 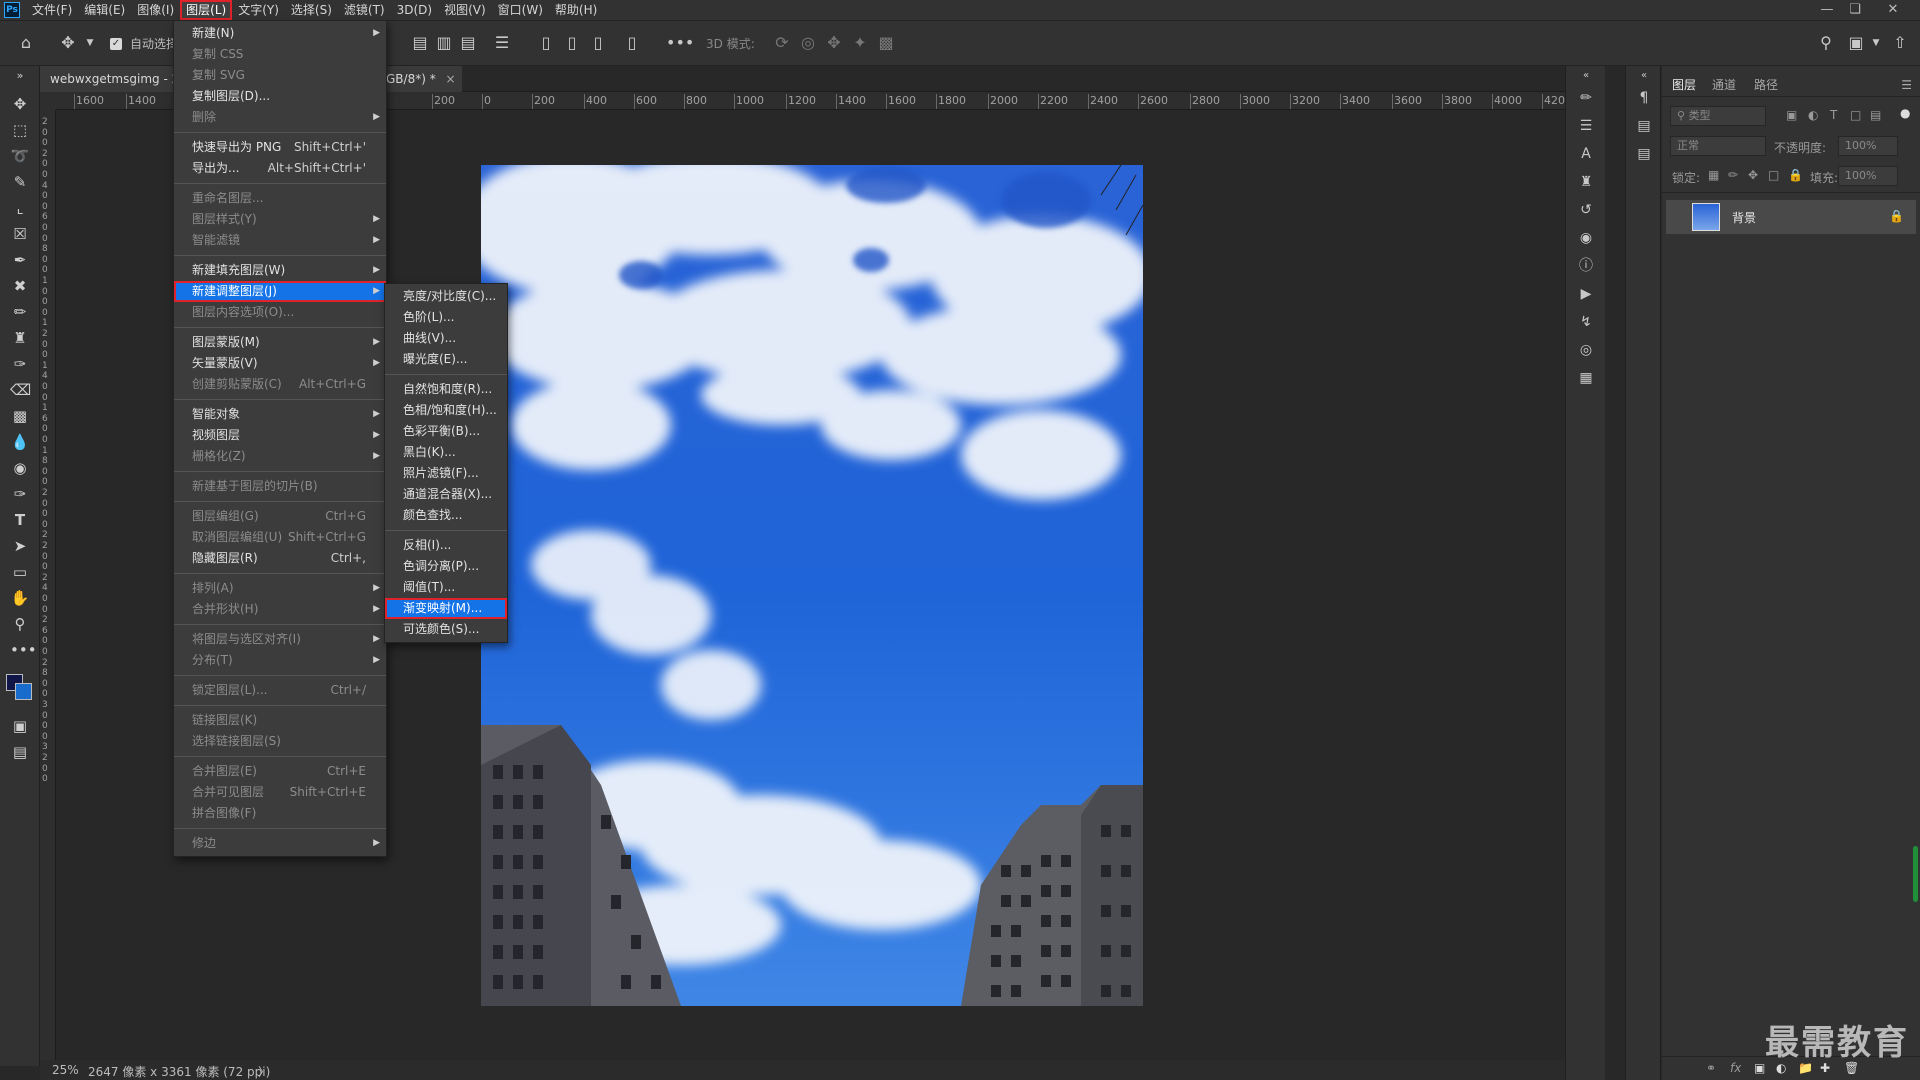 I want to click on screen-mode-icon: ▤, so click(x=20, y=752).